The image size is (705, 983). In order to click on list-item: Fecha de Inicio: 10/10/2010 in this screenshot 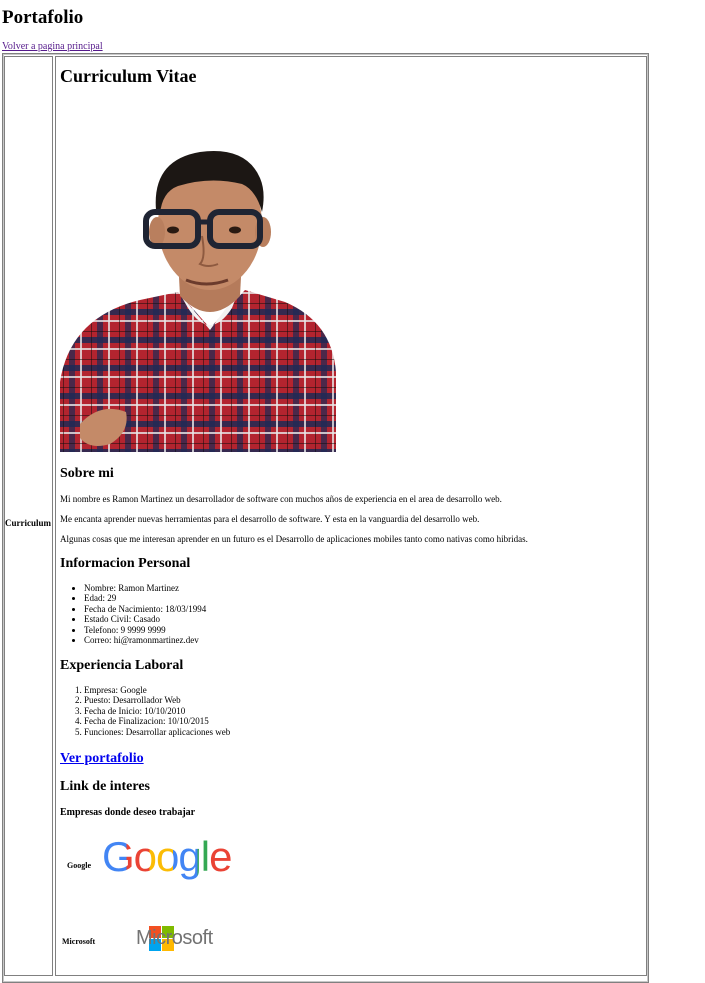, I will do `click(157, 711)`.